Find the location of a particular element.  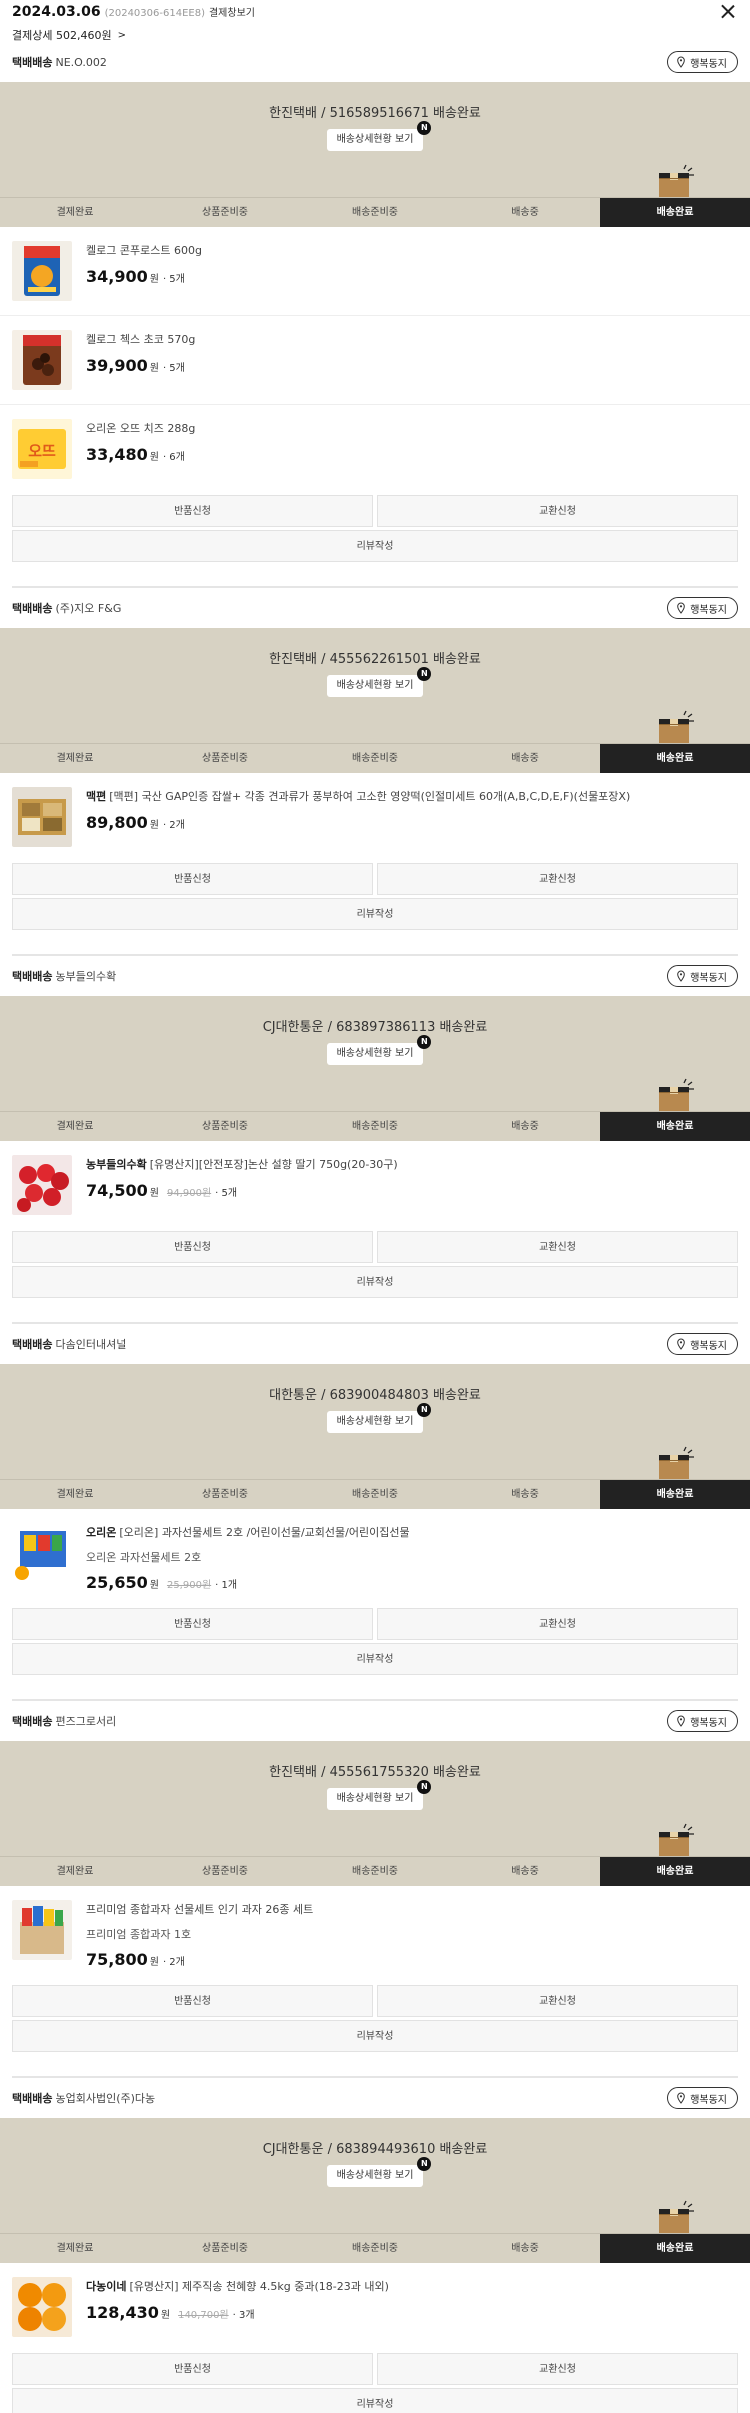

order-item: 켈로그 콘푸로스트 600g 34,900 원 · 5개 is located at coordinates (375, 271).